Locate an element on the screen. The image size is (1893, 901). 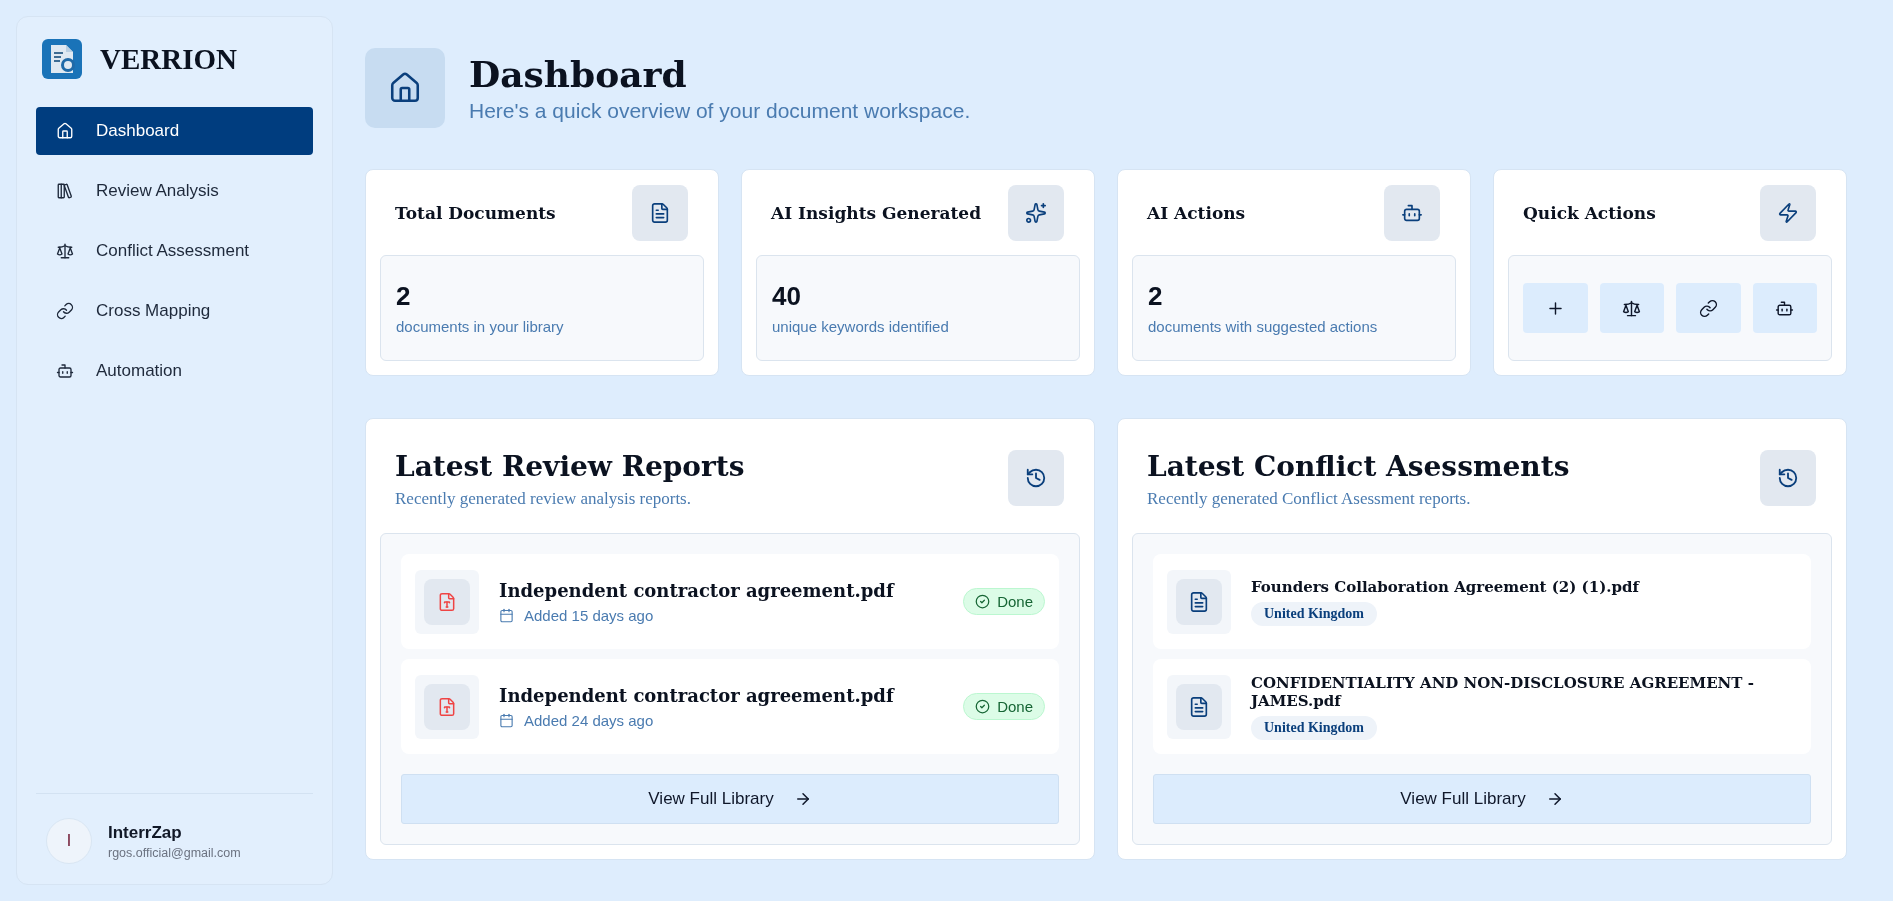
panel-title: Latest Review Reports is located at coordinates (570, 466).